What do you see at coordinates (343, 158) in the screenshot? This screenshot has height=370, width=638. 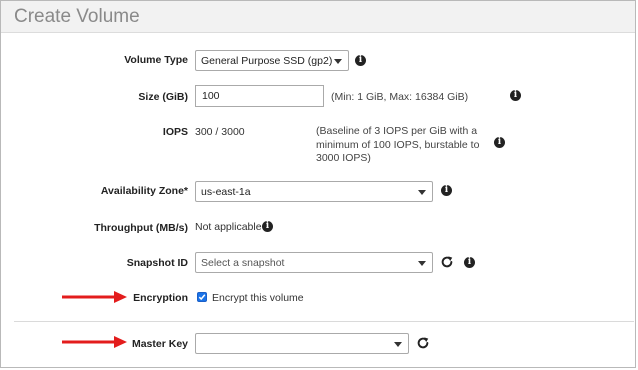 I see `iops-hint-line: 3000 IOPS)` at bounding box center [343, 158].